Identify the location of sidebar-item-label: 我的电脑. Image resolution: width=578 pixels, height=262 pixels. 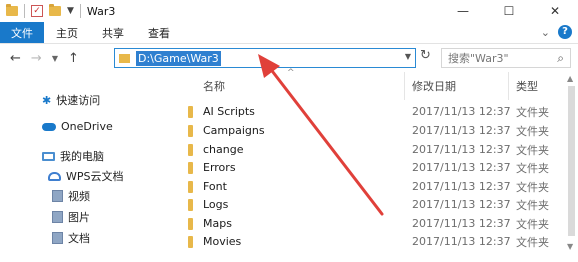
(82, 156).